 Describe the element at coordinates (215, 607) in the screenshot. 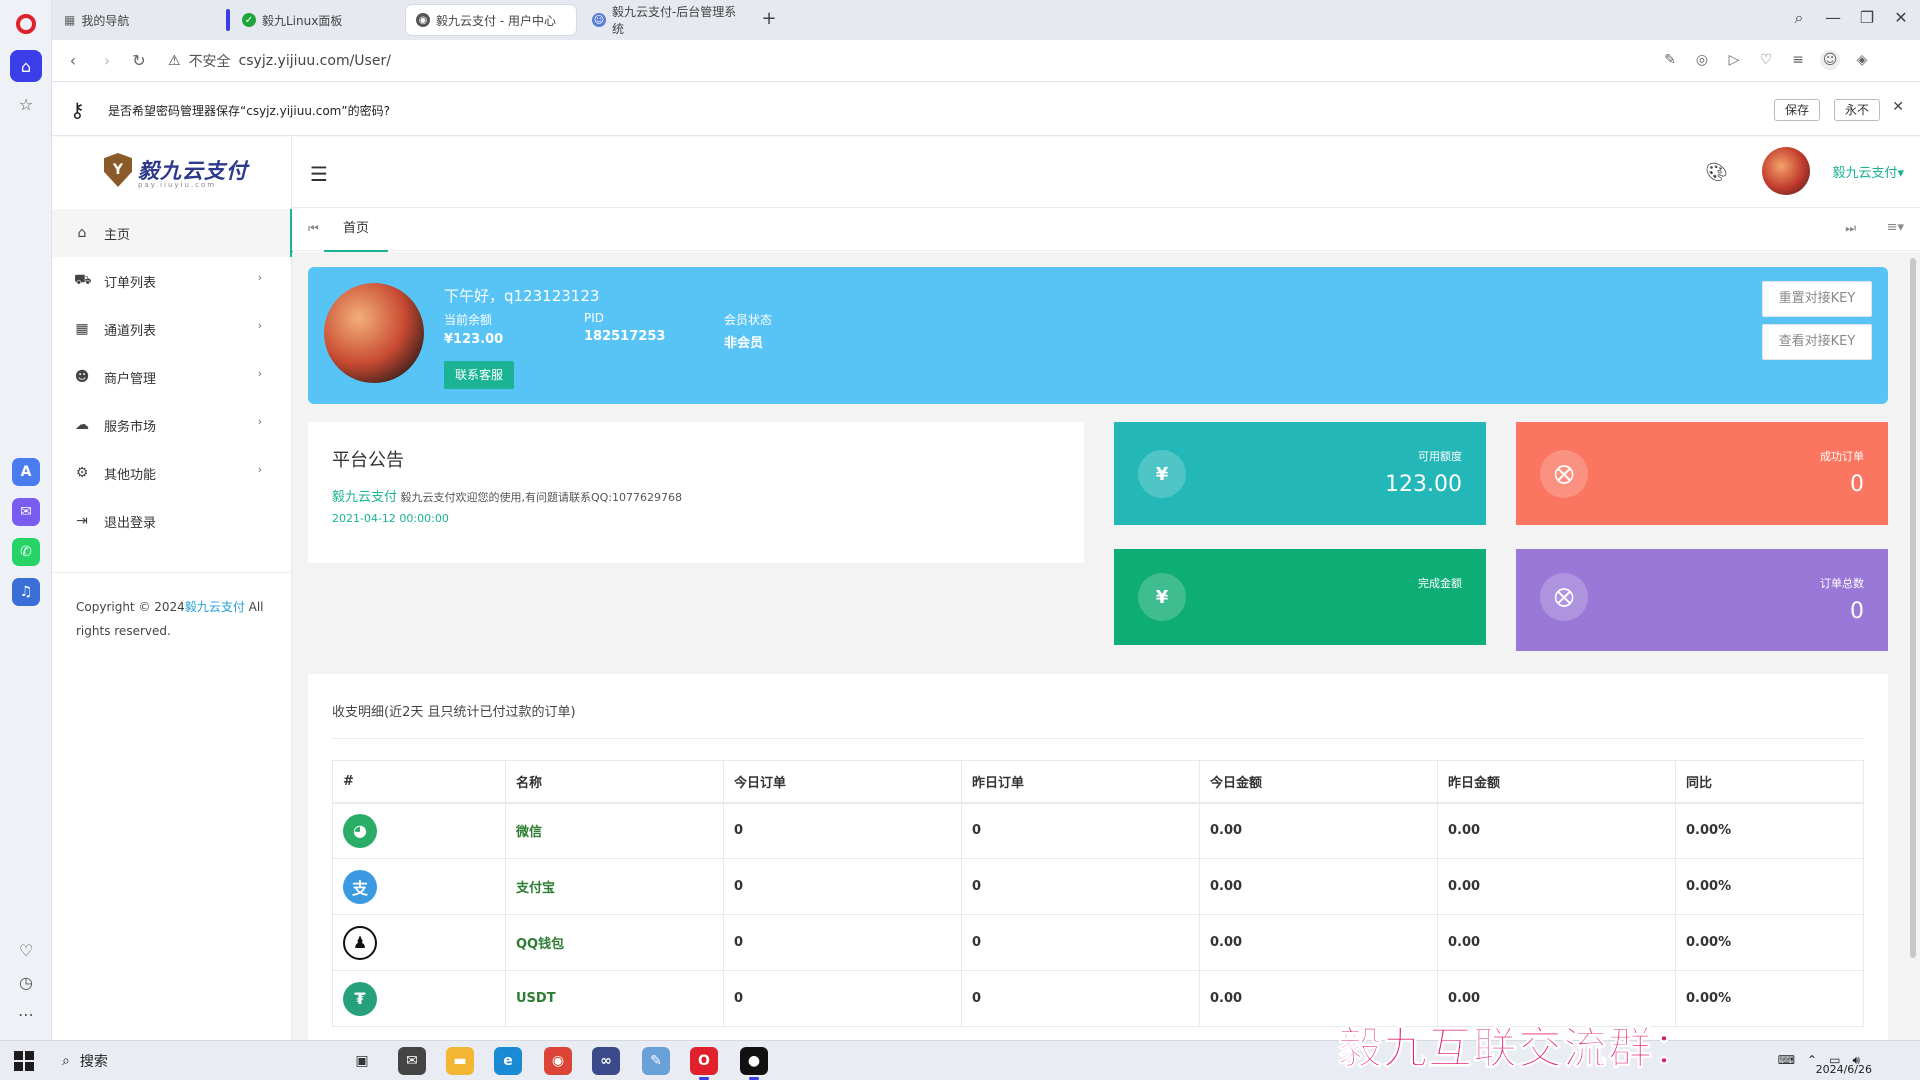

I see `copyright-link: 毅九云支付` at that location.